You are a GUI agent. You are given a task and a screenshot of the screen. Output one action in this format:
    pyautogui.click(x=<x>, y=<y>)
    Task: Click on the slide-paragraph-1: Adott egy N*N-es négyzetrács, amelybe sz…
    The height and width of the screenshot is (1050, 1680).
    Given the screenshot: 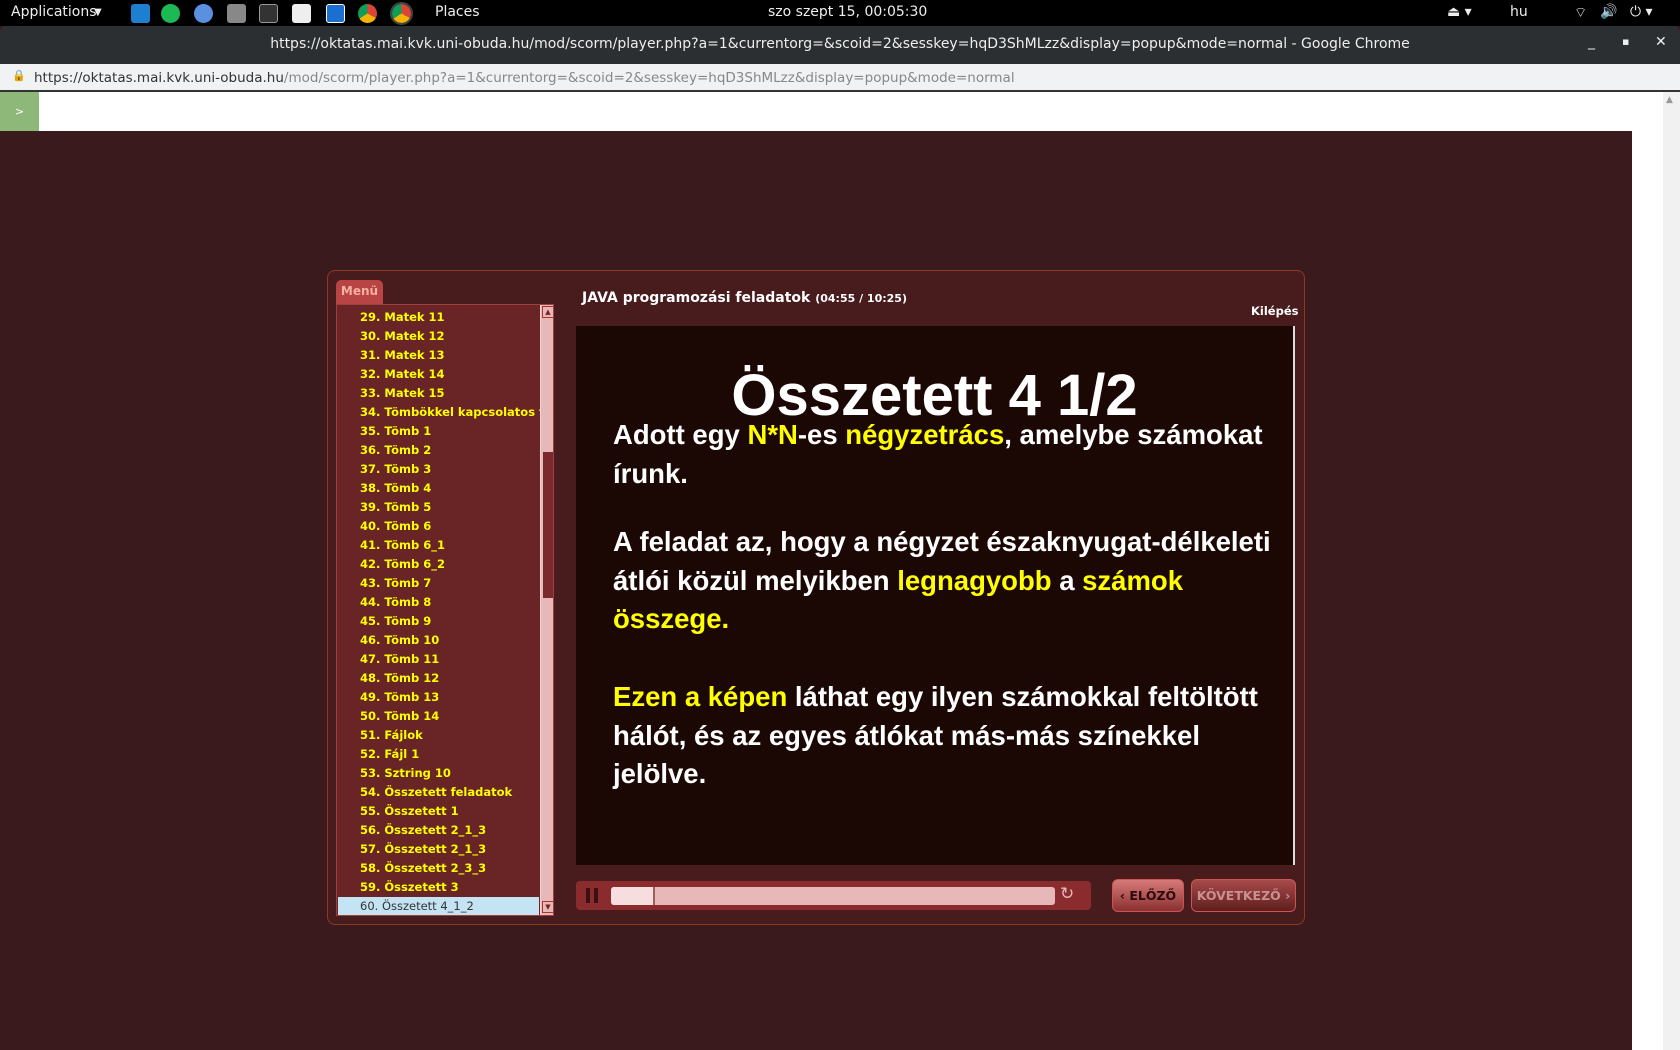 What is the action you would take?
    pyautogui.click(x=938, y=454)
    